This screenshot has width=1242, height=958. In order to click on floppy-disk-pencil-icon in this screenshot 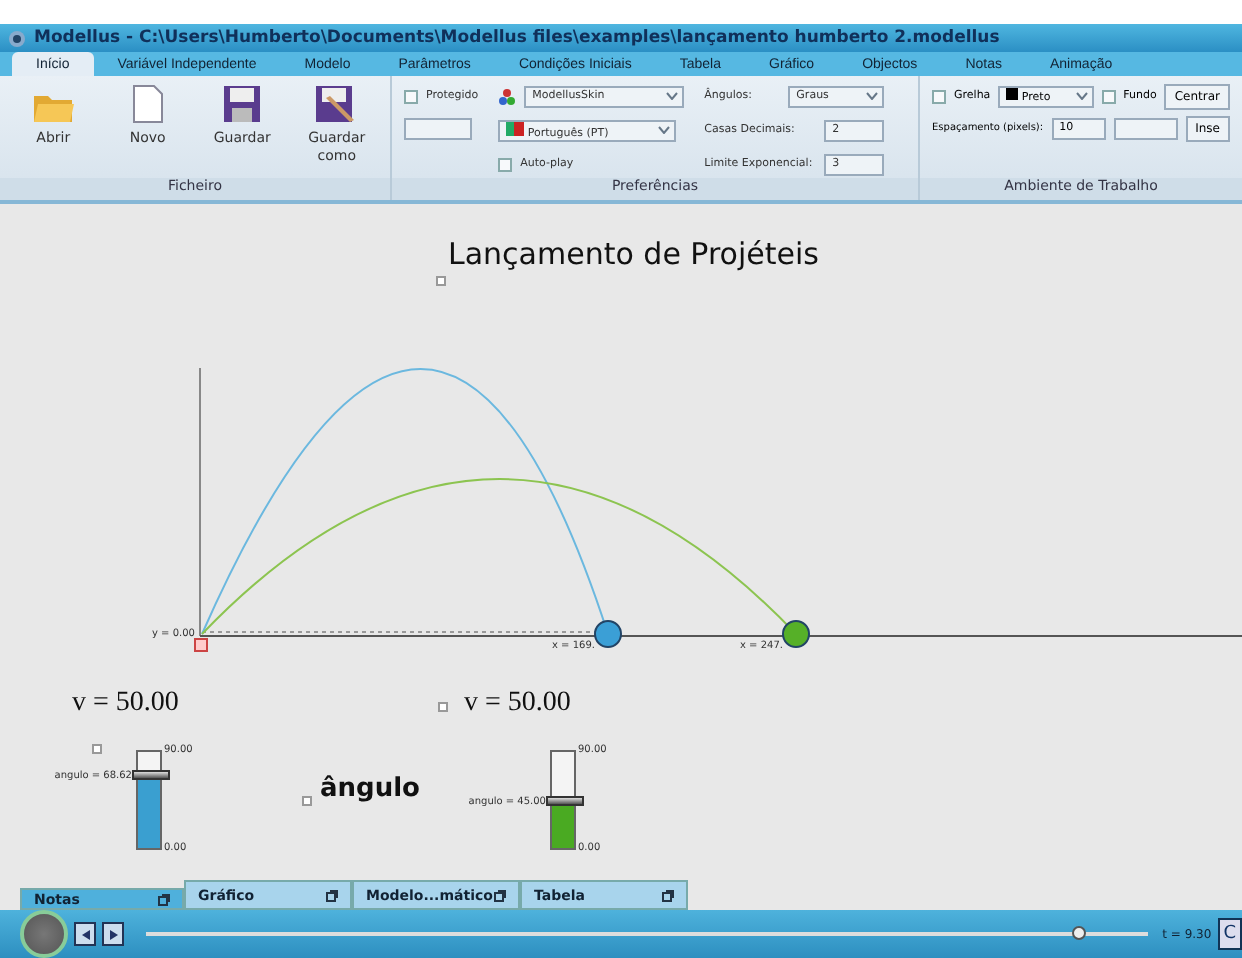, I will do `click(336, 104)`.